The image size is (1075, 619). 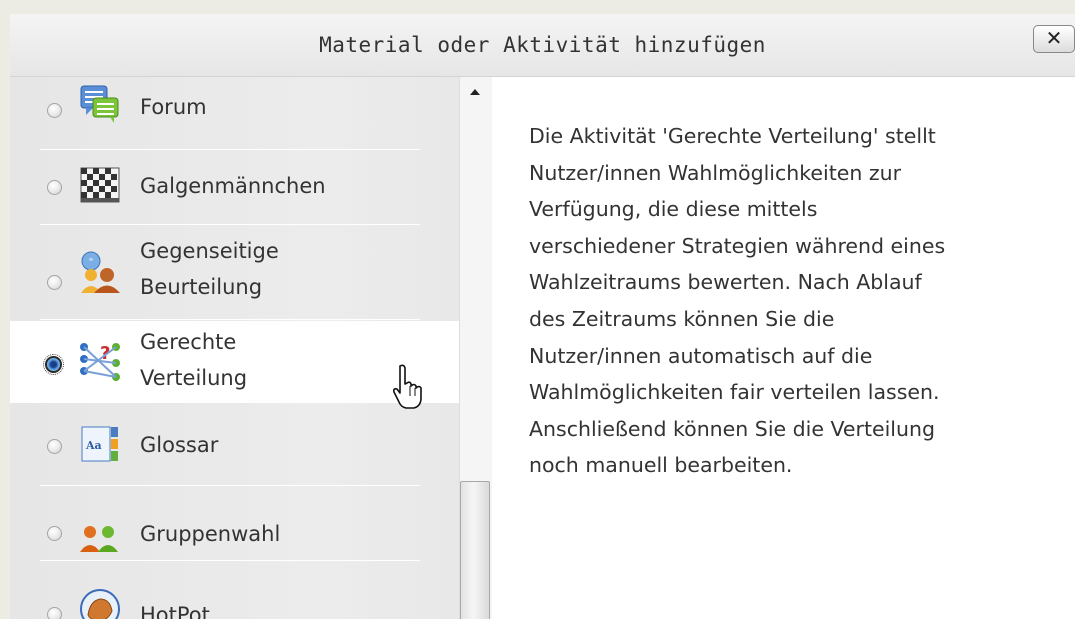 I want to click on peer-review-icon: ", so click(x=100, y=272).